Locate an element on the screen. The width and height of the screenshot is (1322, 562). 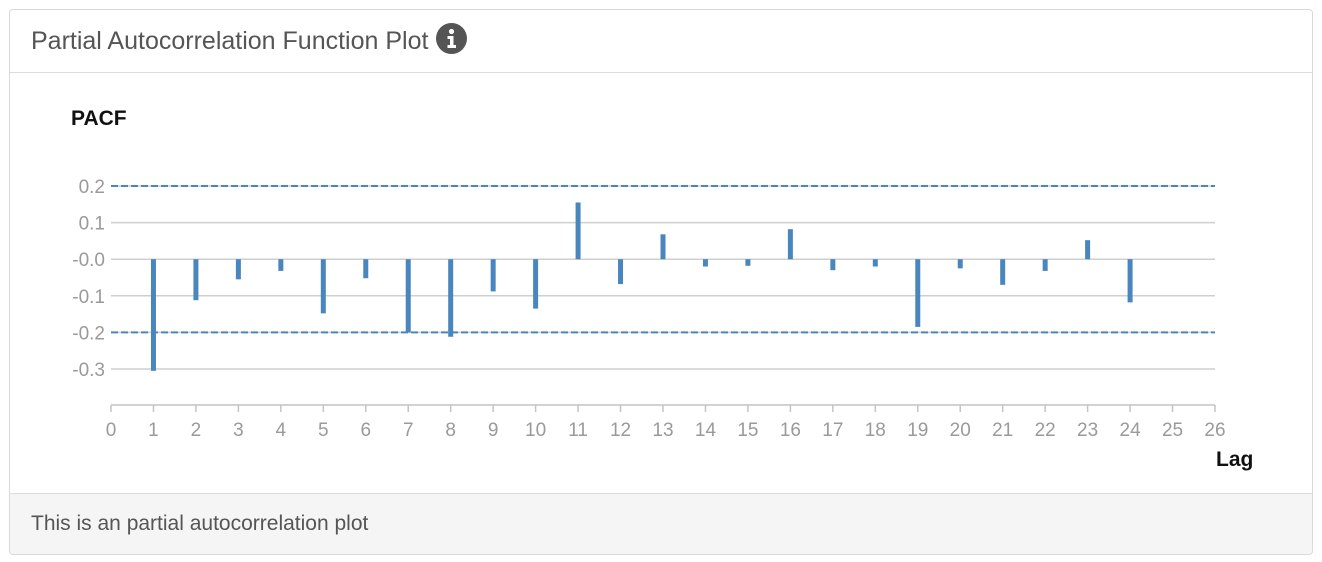
panel-heading: Partial Autocorrelation Function Plot is located at coordinates (661, 41).